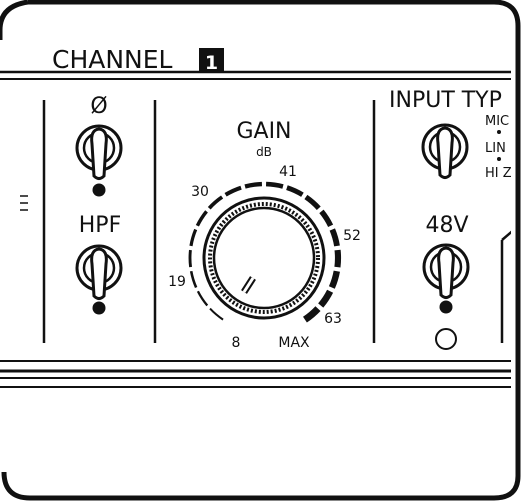 This screenshot has width=523, height=502. I want to click on phantom-power-label: 48V, so click(446, 225).